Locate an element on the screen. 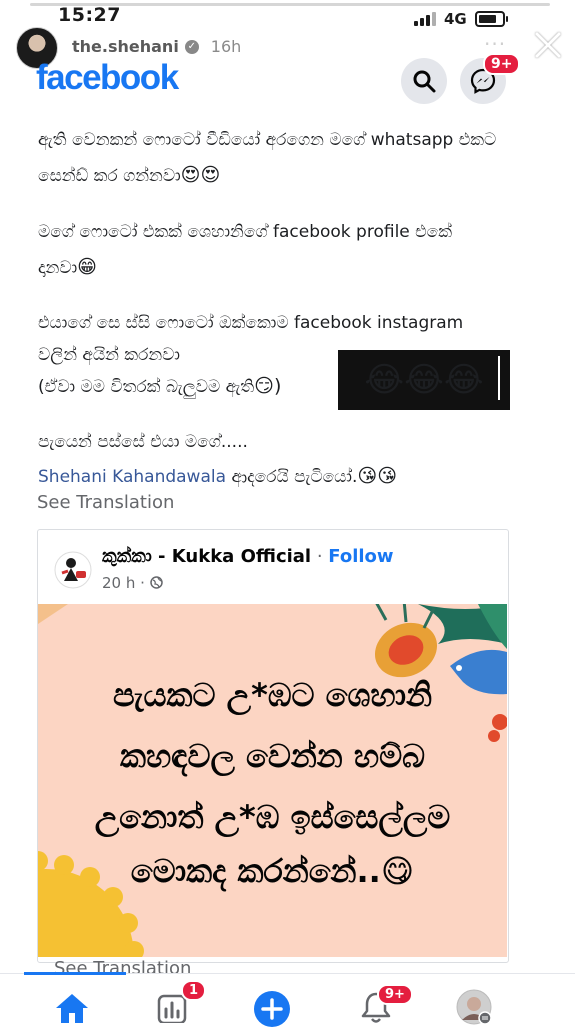  post-text: ආදරෙයි පැටියෝ. is located at coordinates (294, 477).